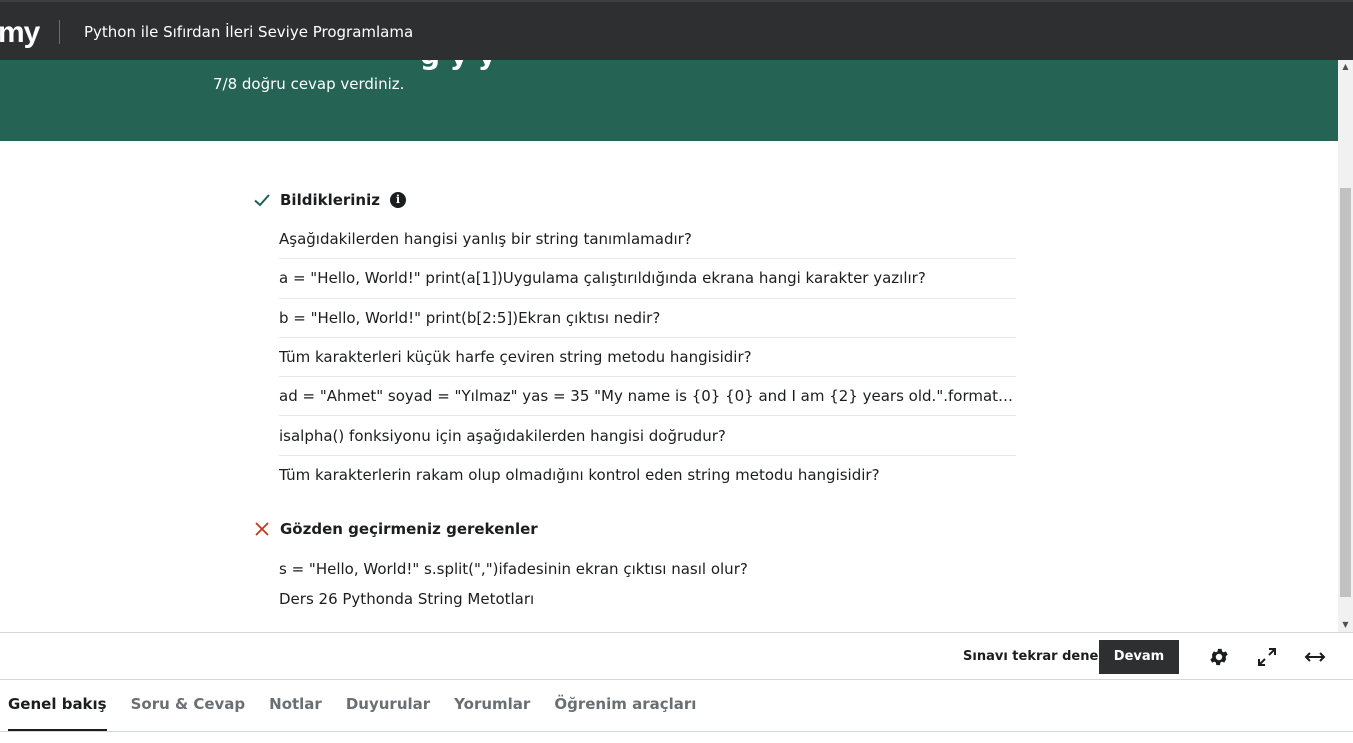  What do you see at coordinates (262, 529) in the screenshot?
I see `x-icon` at bounding box center [262, 529].